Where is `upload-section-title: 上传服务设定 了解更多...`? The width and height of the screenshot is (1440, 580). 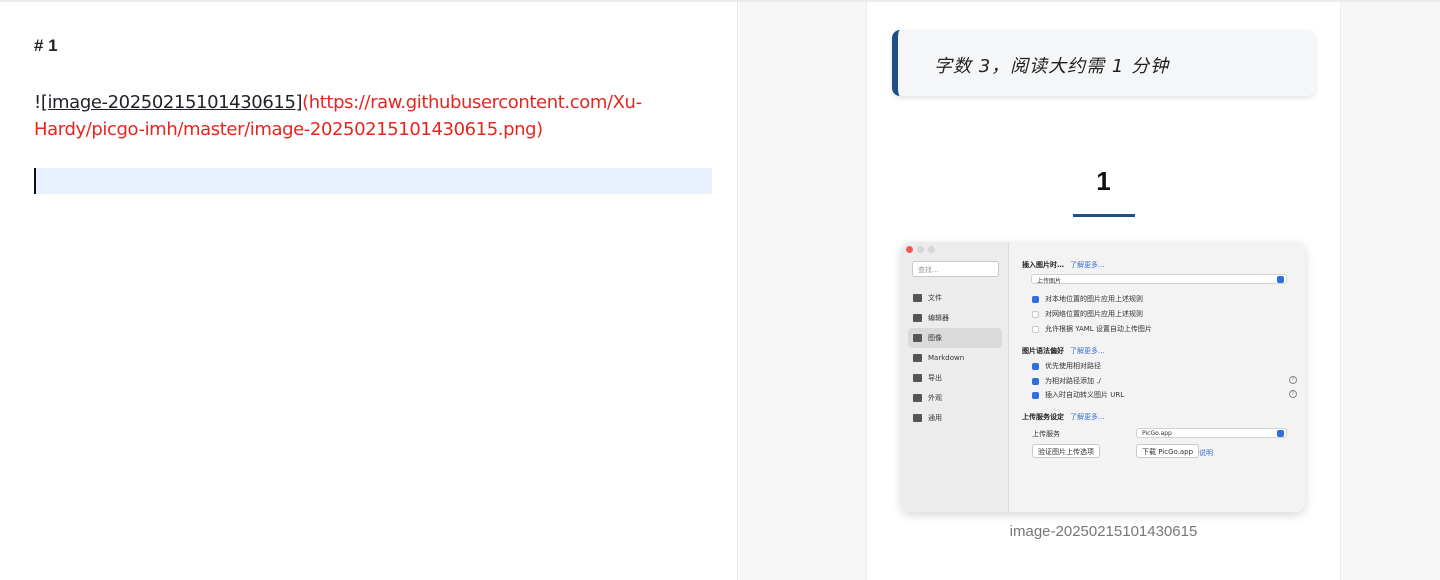
upload-section-title: 上传服务设定 了解更多... is located at coordinates (1063, 417).